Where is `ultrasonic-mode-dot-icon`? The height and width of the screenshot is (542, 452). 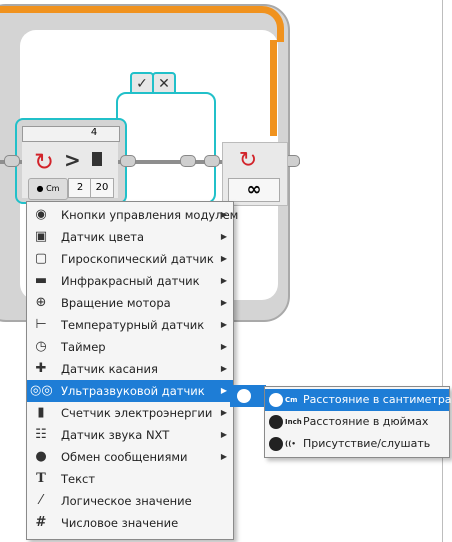
ultrasonic-mode-dot-icon is located at coordinates (244, 396).